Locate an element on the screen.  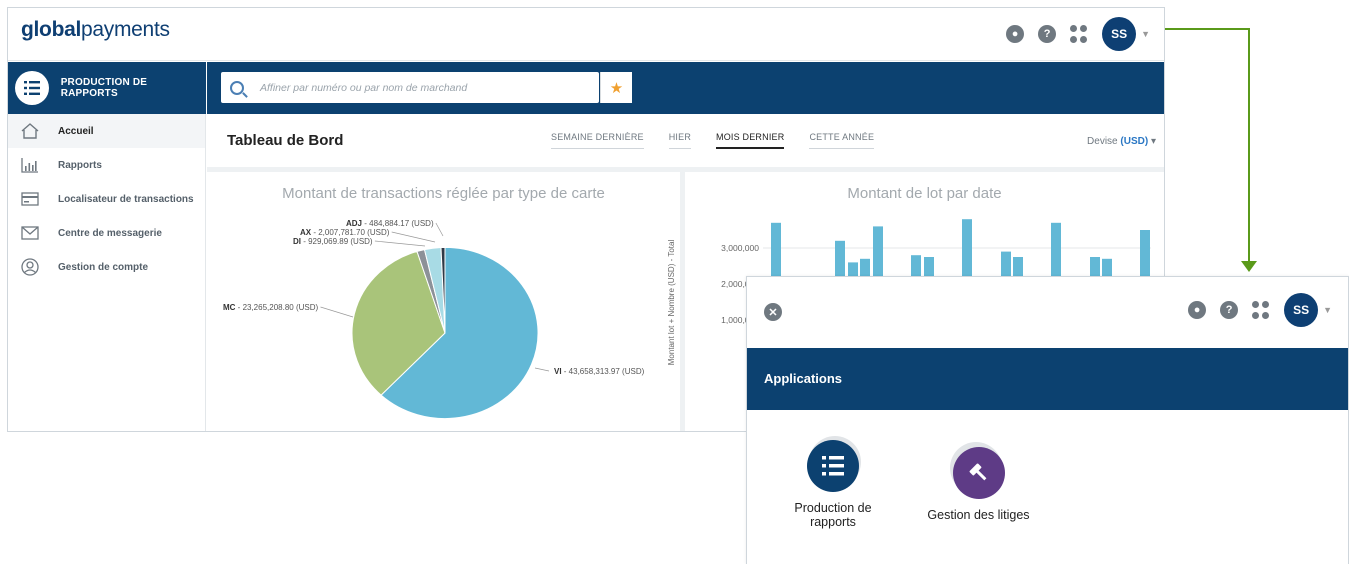
gavel-icon is located at coordinates (978, 473).